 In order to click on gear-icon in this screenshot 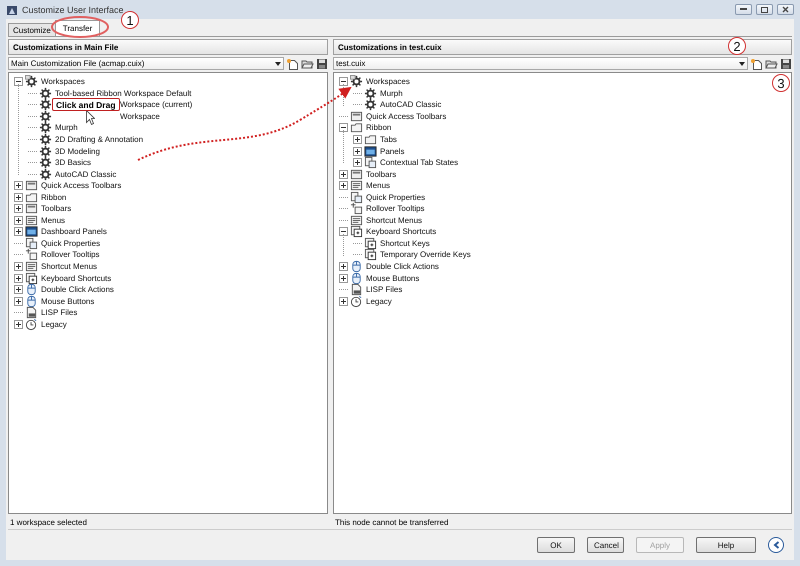, I will do `click(31, 81)`.